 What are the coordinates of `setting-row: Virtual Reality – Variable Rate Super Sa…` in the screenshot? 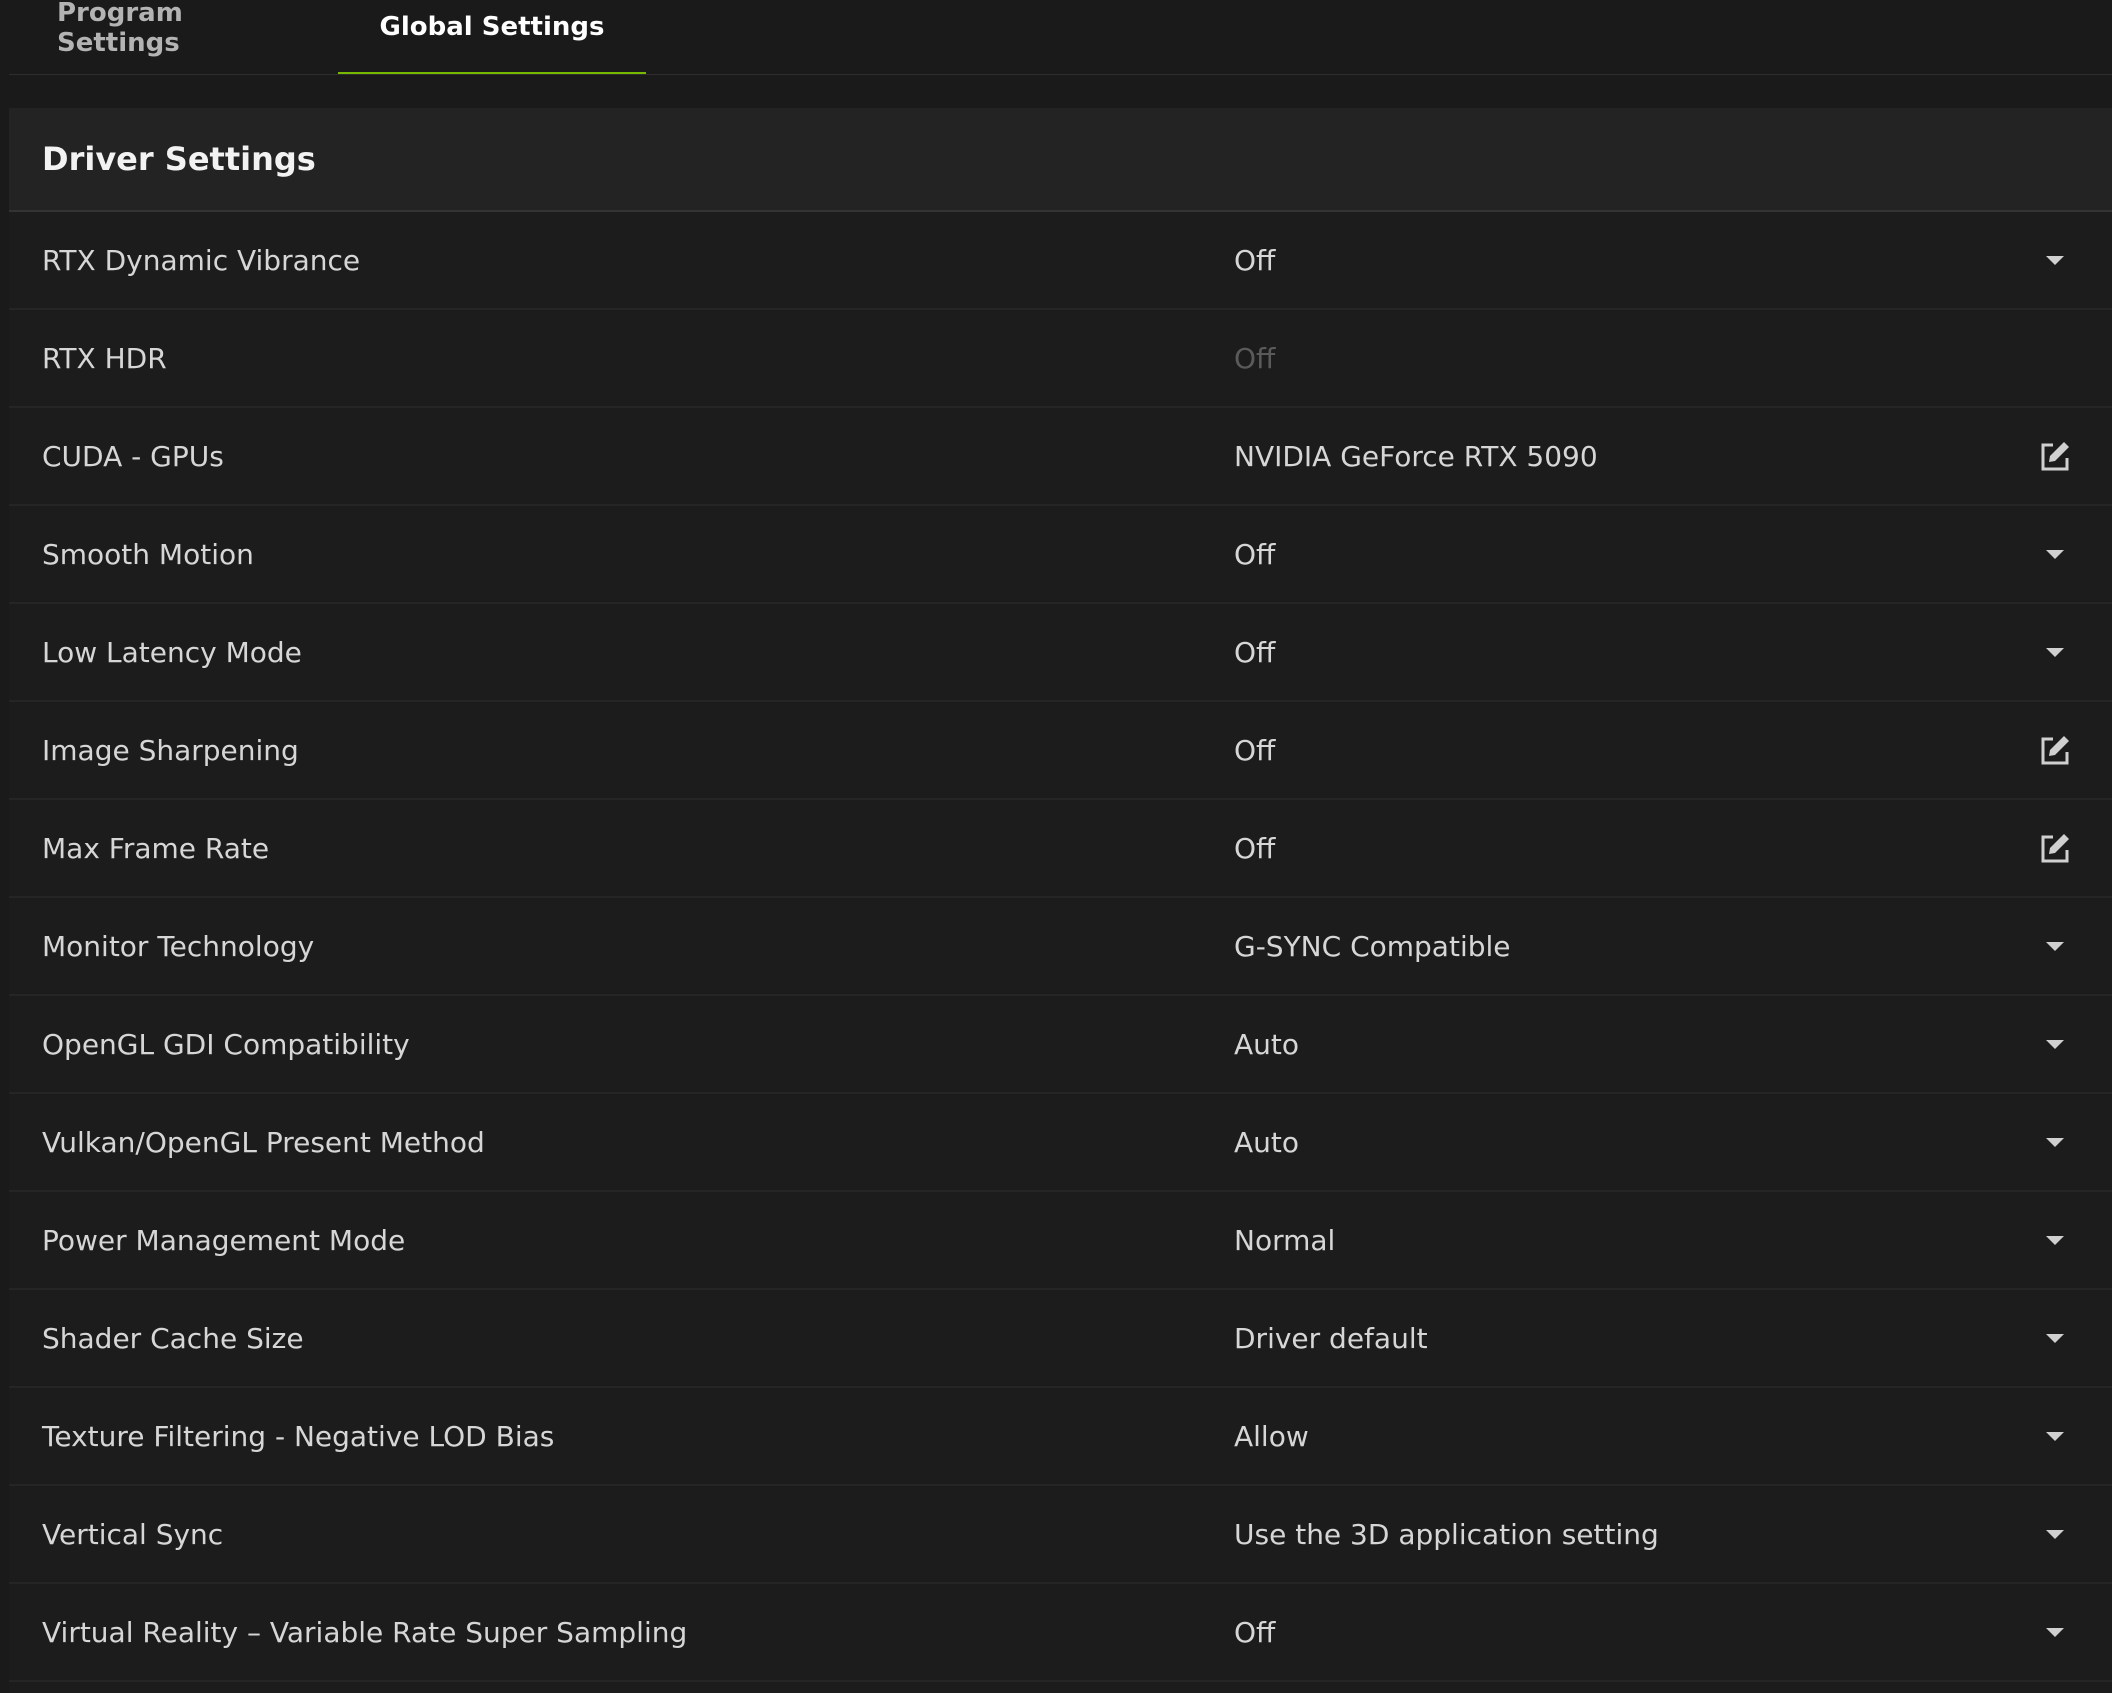 It's located at (1060, 1633).